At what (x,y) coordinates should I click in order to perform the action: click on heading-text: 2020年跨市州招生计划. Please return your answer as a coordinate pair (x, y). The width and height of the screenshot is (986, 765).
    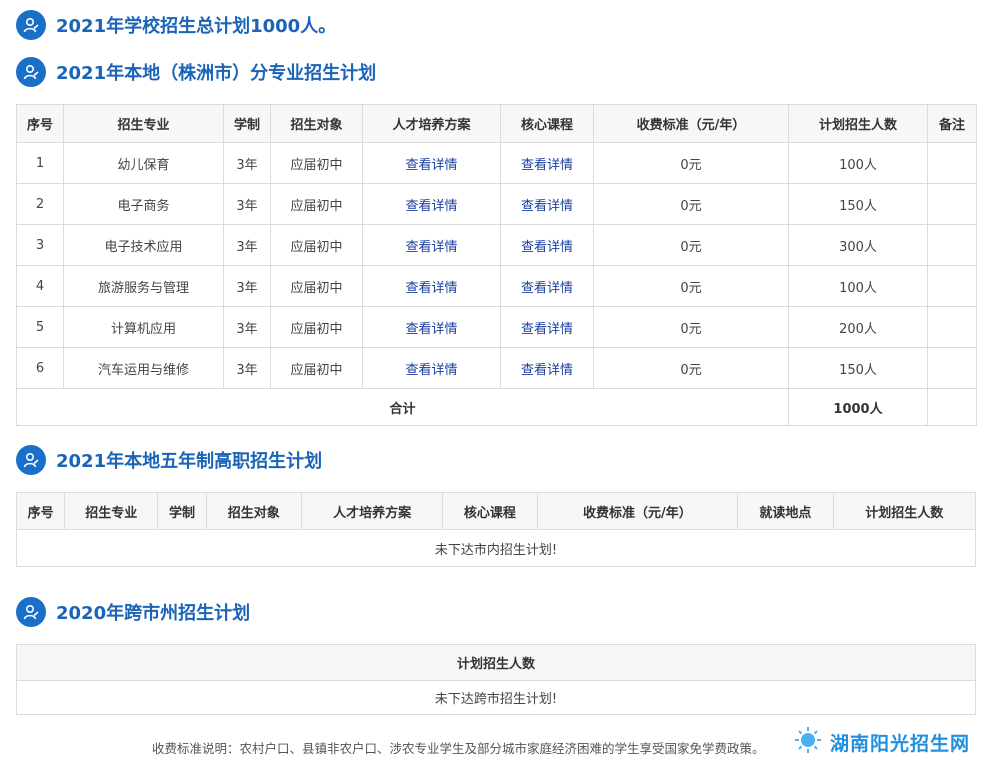
    Looking at the image, I should click on (153, 613).